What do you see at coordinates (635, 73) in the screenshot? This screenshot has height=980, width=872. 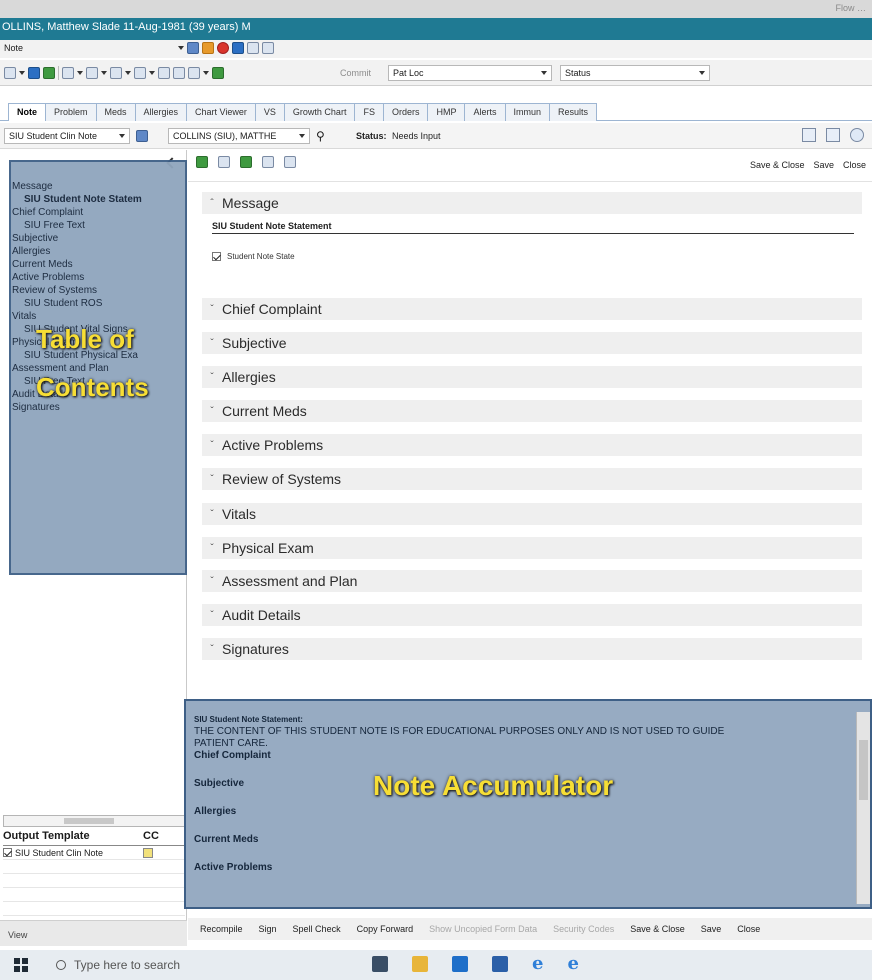 I see `status-dropdown: Status` at bounding box center [635, 73].